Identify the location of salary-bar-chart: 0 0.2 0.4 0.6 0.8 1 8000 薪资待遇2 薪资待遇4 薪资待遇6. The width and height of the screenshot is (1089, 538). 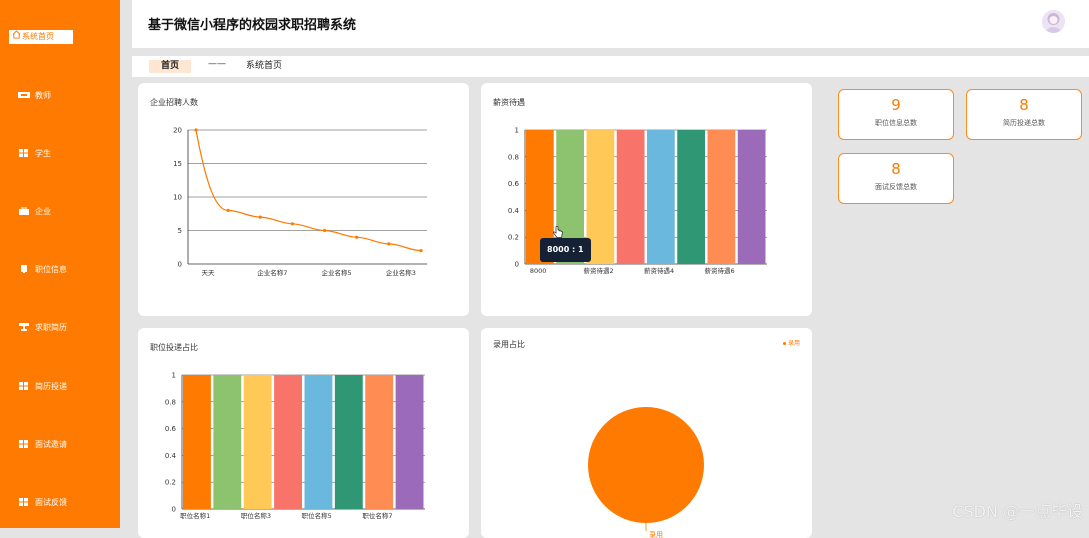
(637, 201).